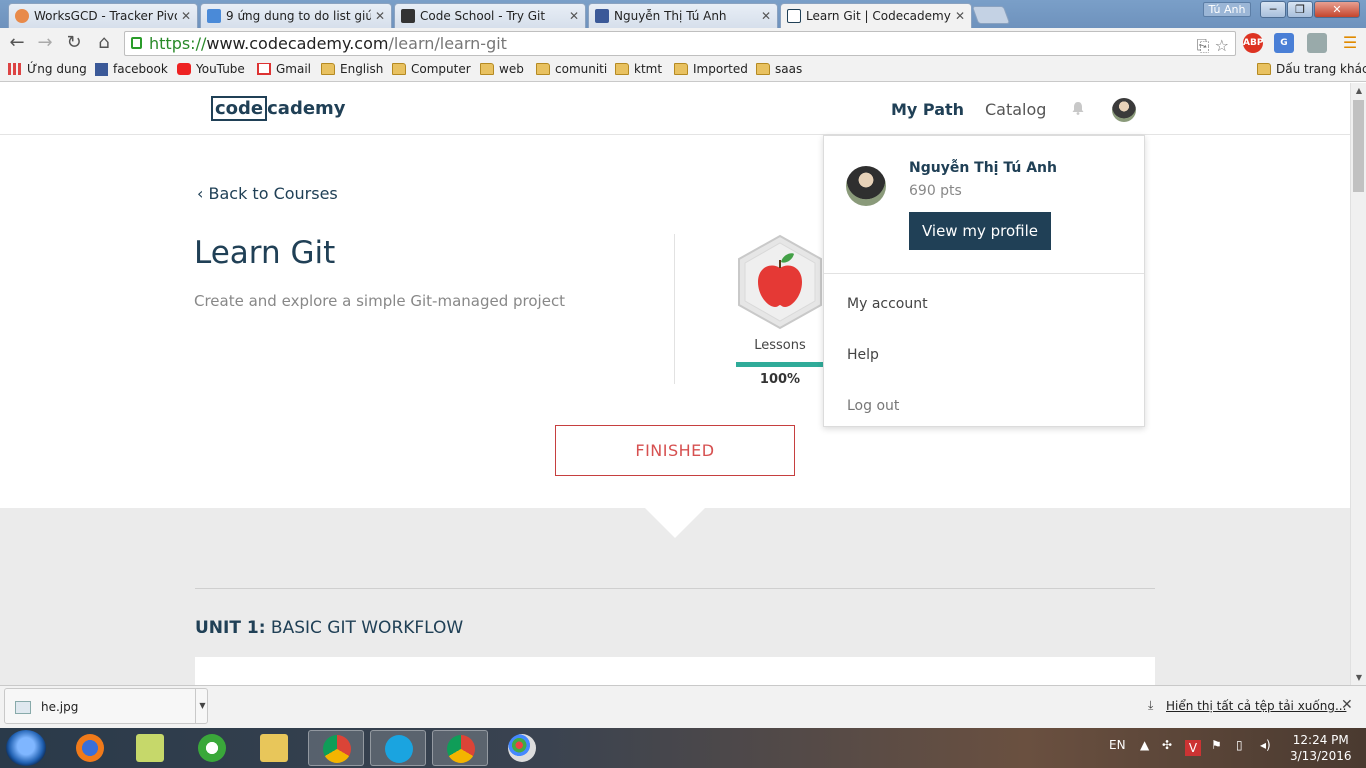  I want to click on bookmark-folder-web: web, so click(502, 69).